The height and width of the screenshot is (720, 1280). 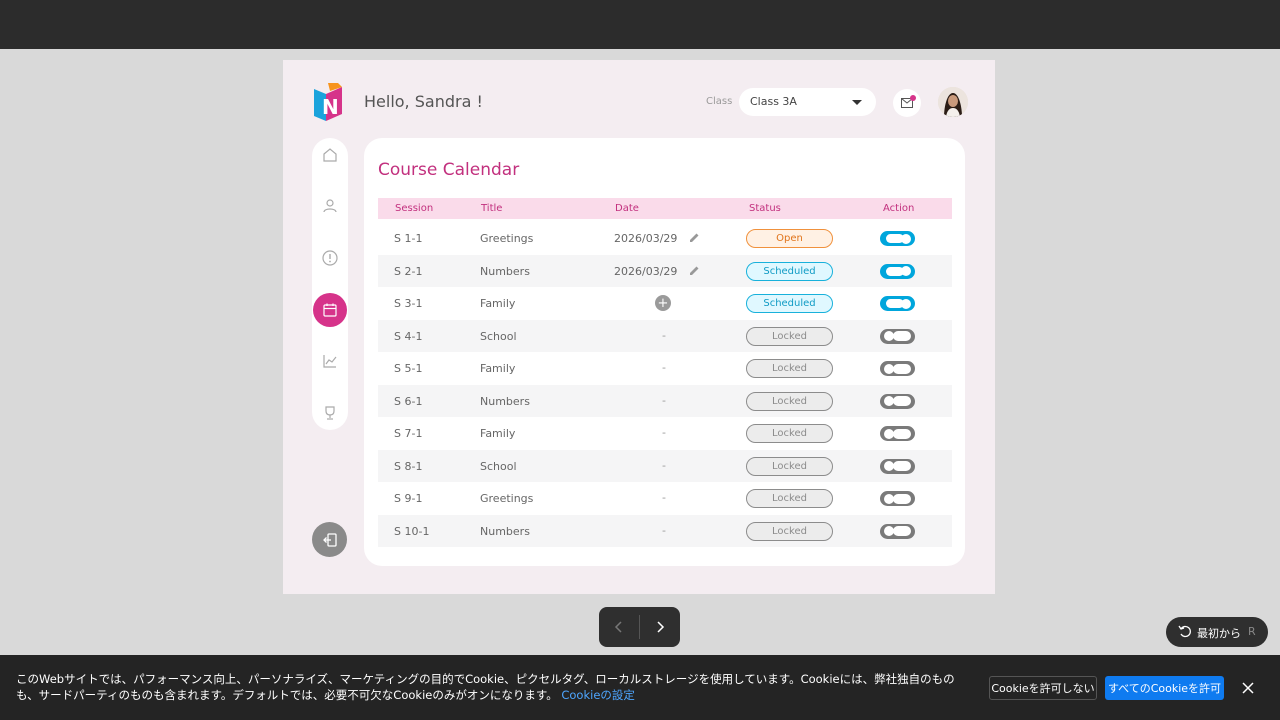 What do you see at coordinates (412, 531) in the screenshot?
I see `session-cell: S 10-1` at bounding box center [412, 531].